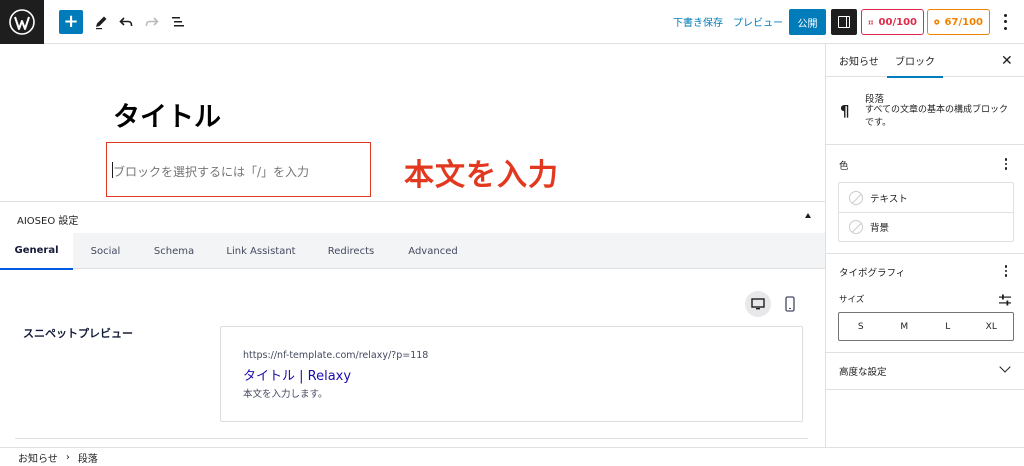 The height and width of the screenshot is (466, 1024). What do you see at coordinates (71, 22) in the screenshot?
I see `add-block-button: +` at bounding box center [71, 22].